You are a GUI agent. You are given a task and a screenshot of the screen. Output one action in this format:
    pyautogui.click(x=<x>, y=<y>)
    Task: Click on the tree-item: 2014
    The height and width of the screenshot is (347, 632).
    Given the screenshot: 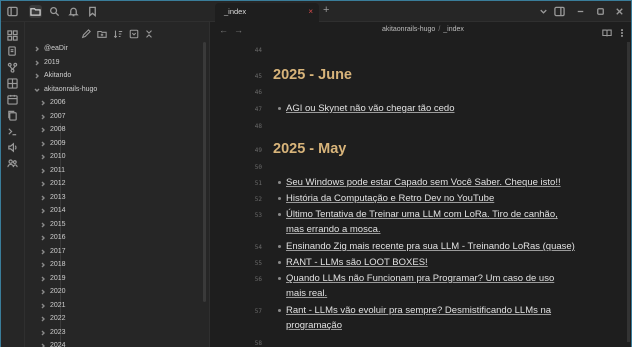 What is the action you would take?
    pyautogui.click(x=120, y=211)
    